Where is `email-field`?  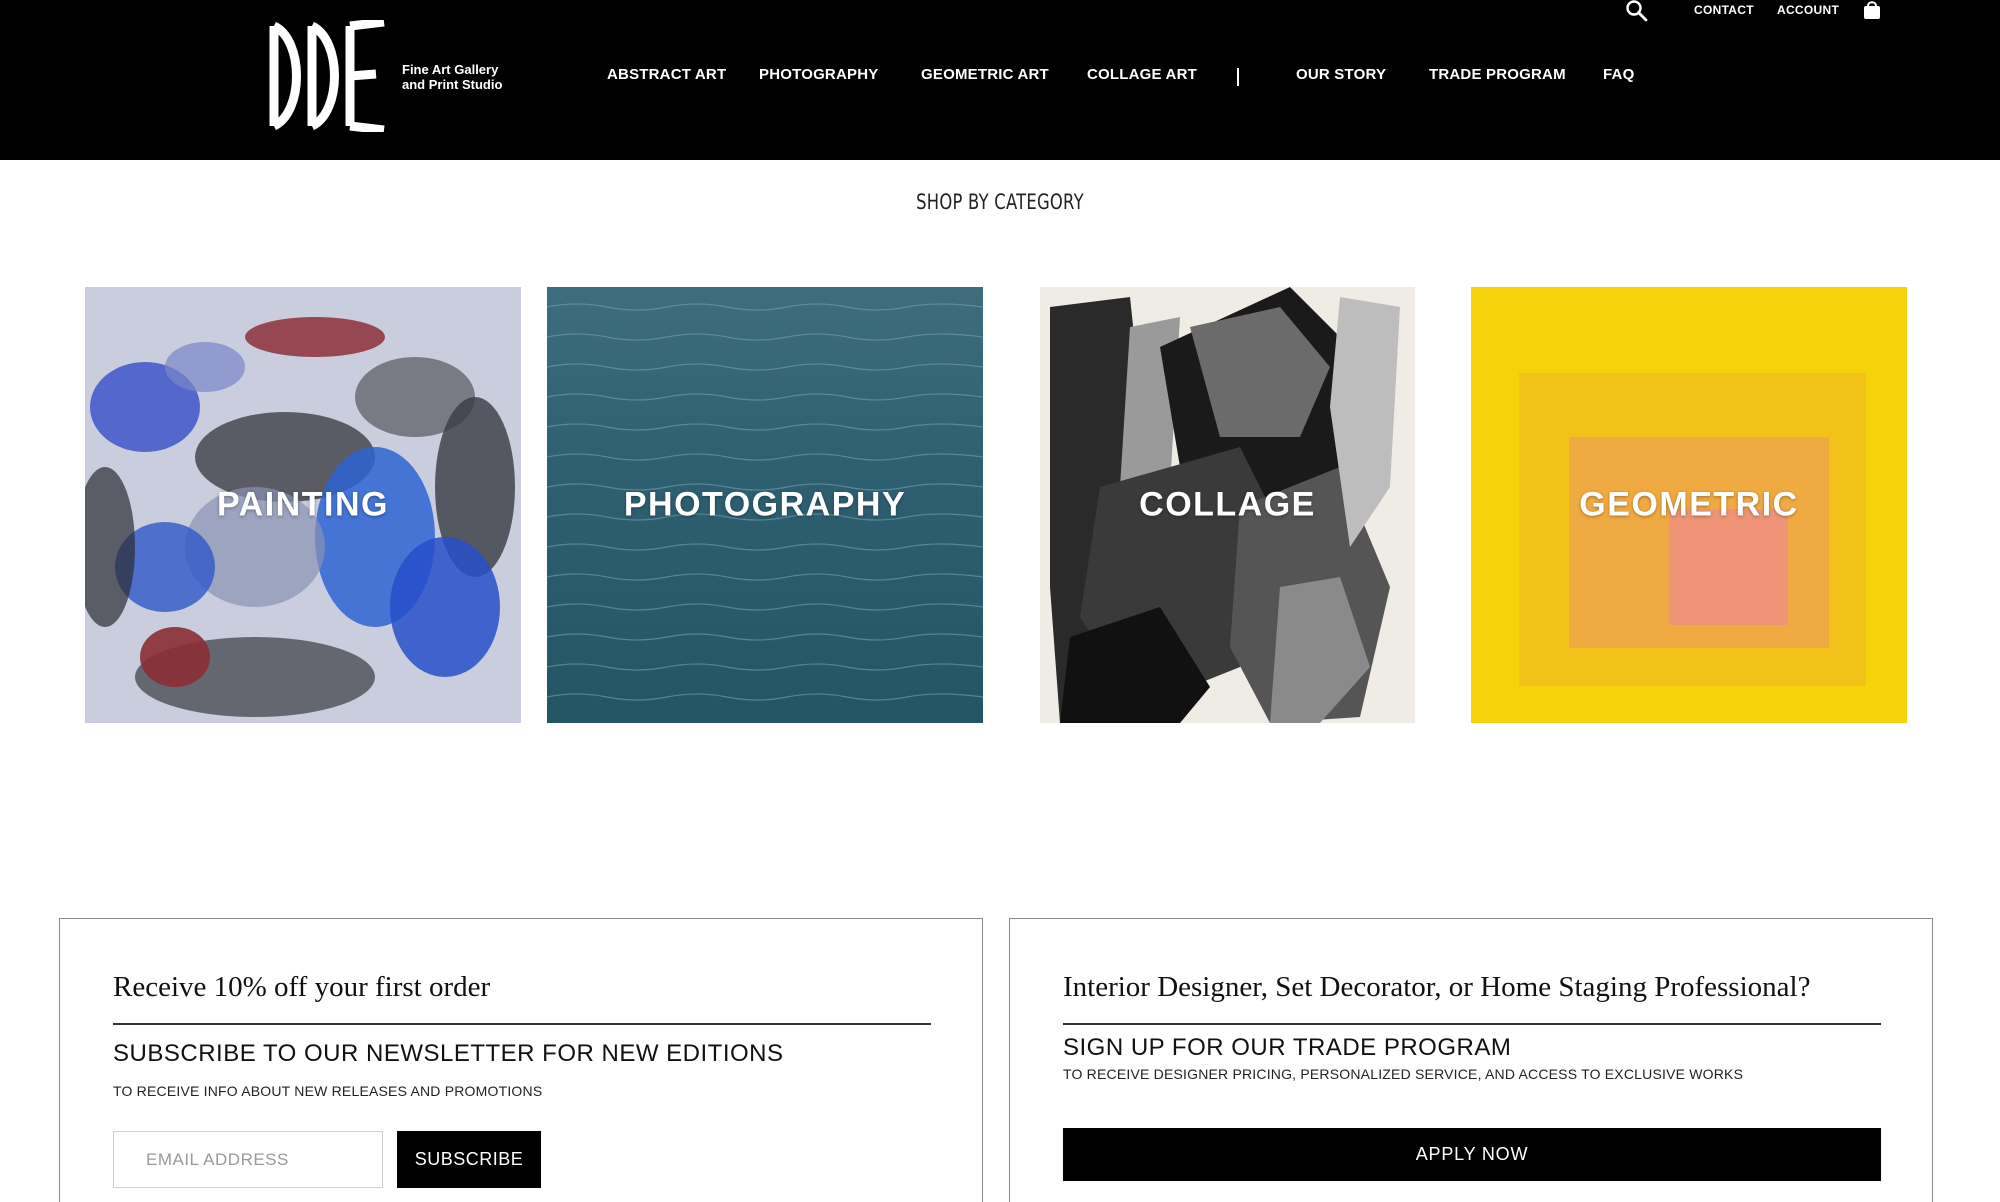
email-field is located at coordinates (248, 1159).